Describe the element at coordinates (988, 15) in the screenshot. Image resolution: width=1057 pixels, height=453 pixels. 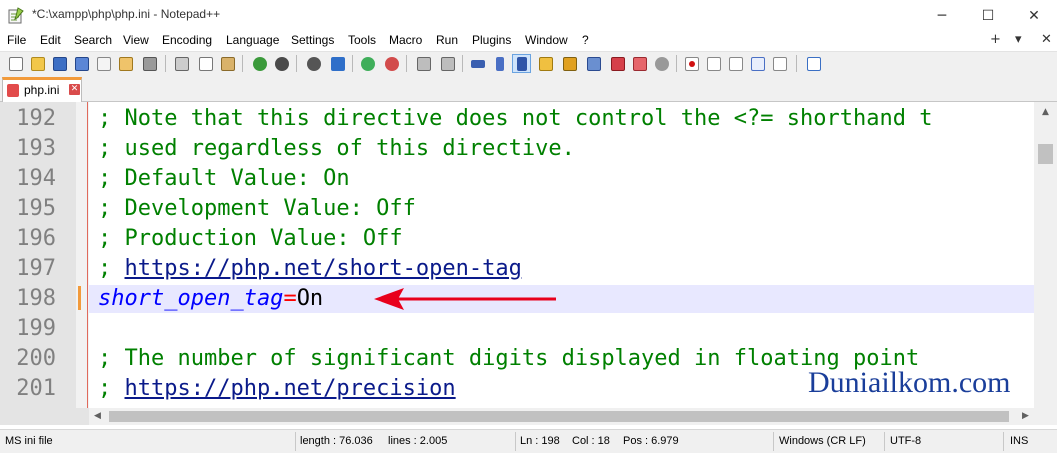
I see `maximize-button: ☐` at that location.